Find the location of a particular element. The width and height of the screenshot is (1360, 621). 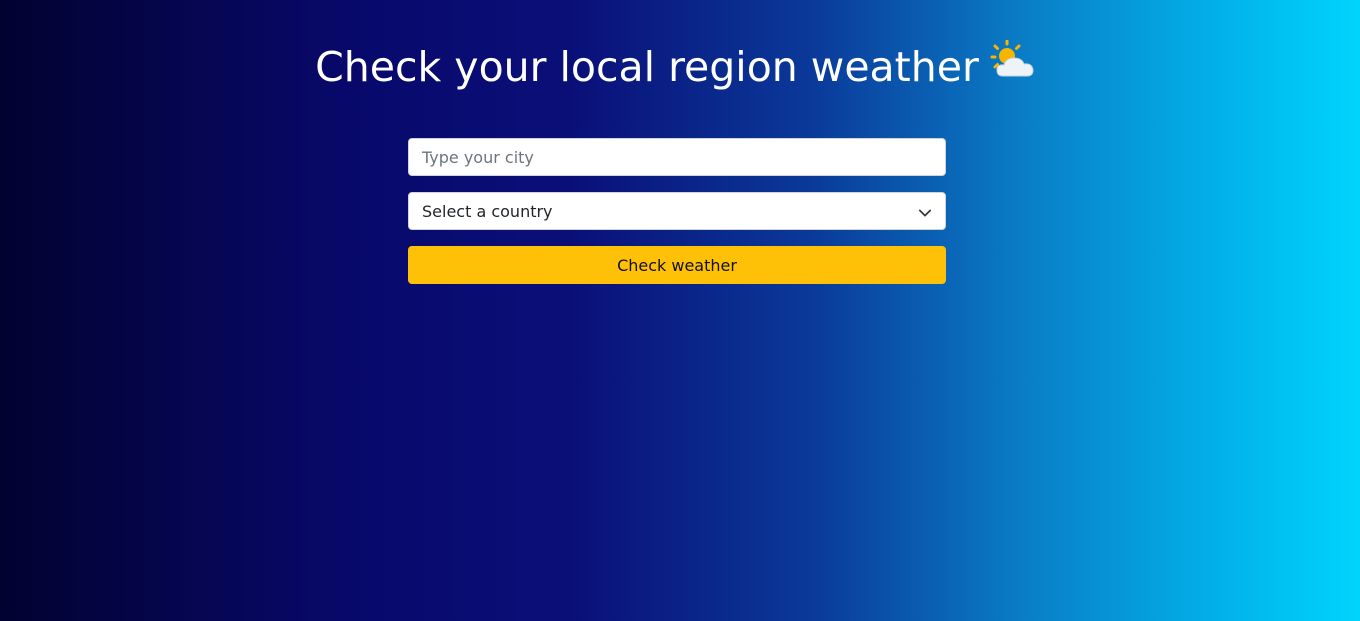

page-title-text: Check your local region weather is located at coordinates (647, 67).